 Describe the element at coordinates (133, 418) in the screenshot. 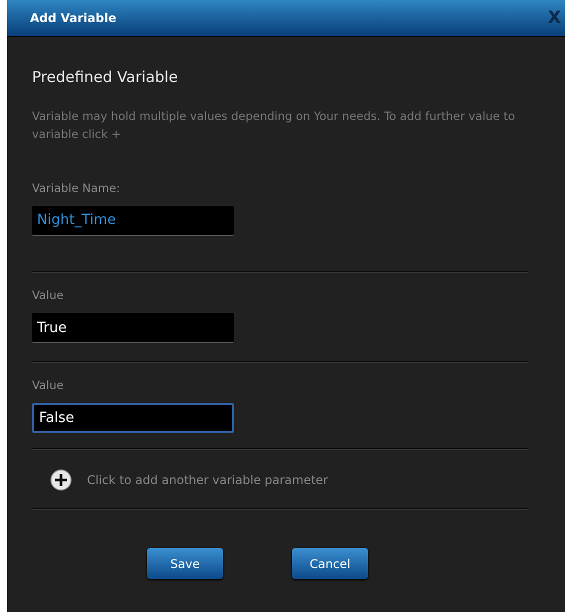

I see `text-field: False` at that location.